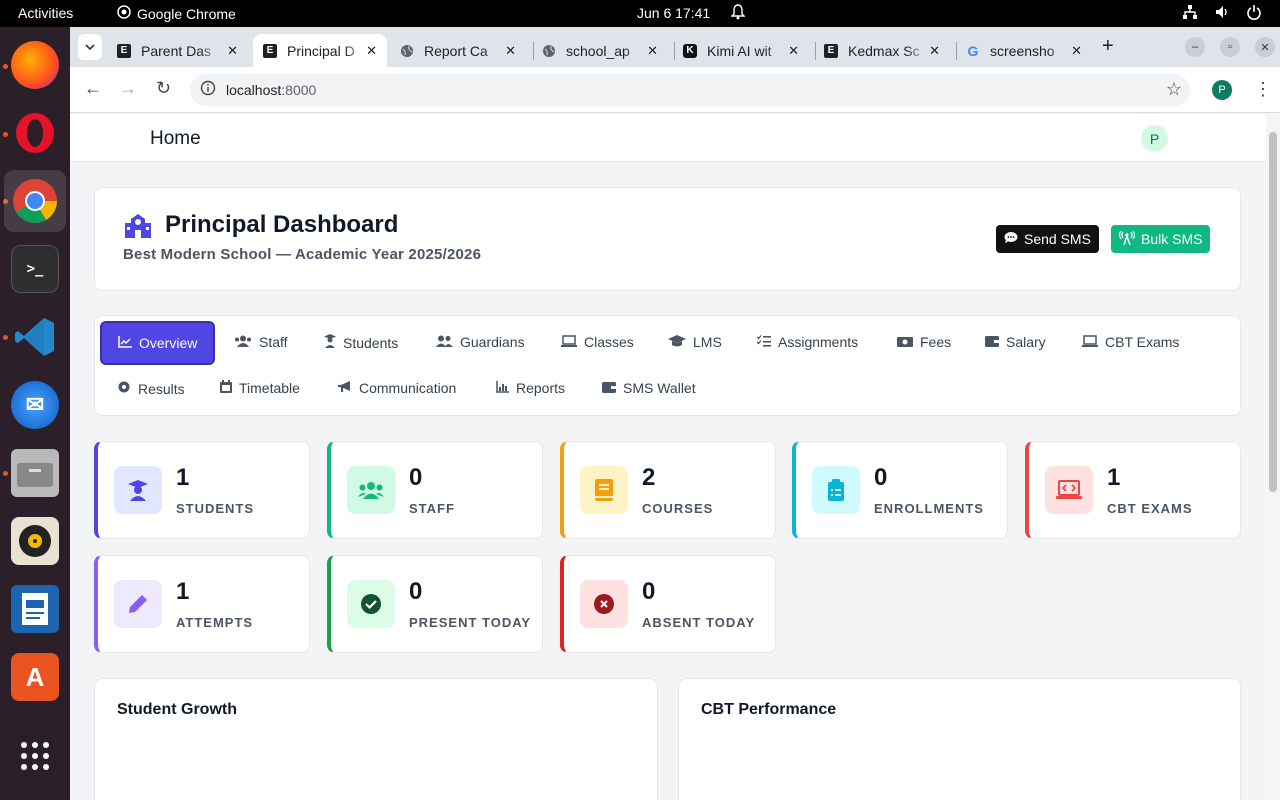 The image size is (1280, 800). Describe the element at coordinates (215, 622) in the screenshot. I see `stat-label: ATTEMPTS` at that location.